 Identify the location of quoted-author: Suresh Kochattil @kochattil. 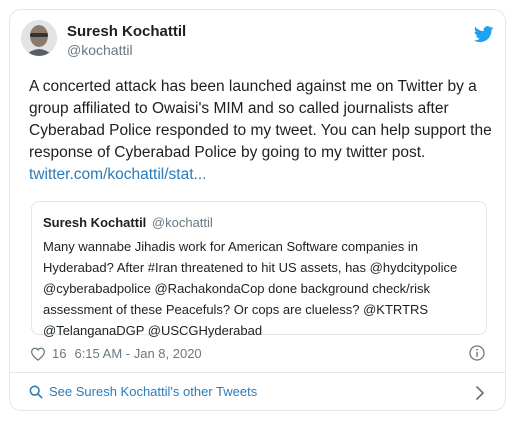
(128, 222).